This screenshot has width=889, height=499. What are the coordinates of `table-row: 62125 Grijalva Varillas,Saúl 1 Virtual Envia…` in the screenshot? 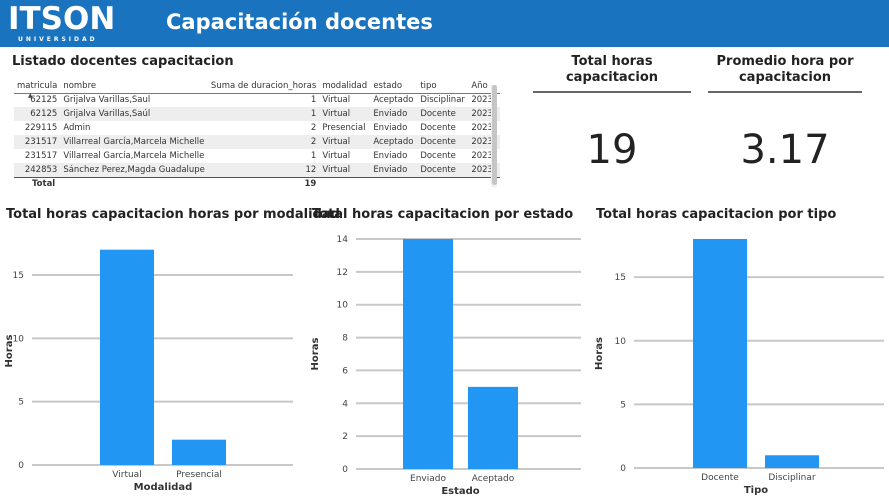 It's located at (257, 114).